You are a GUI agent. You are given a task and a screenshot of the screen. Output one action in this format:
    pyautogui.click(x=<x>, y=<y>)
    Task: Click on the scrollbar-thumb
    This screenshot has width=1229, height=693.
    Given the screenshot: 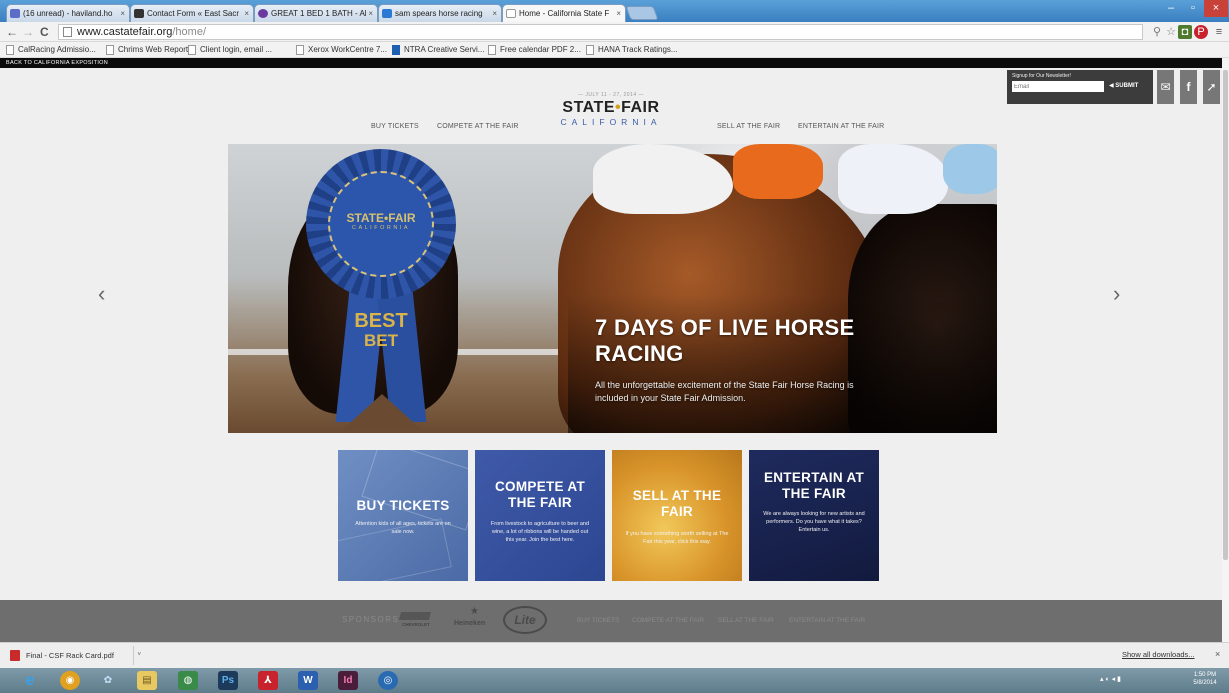 What is the action you would take?
    pyautogui.click(x=1225, y=315)
    